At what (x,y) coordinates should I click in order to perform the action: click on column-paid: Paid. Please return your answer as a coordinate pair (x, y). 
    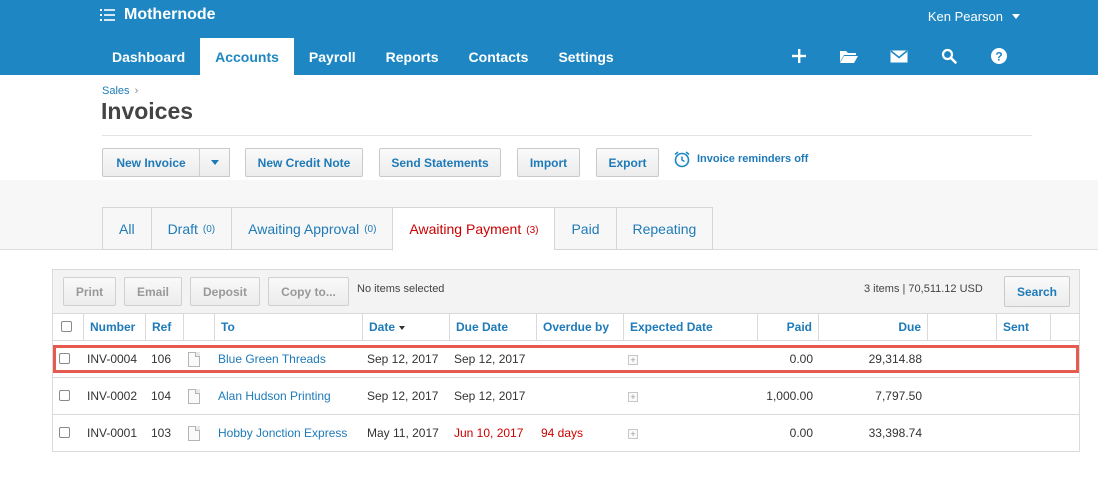
    Looking at the image, I should click on (788, 327).